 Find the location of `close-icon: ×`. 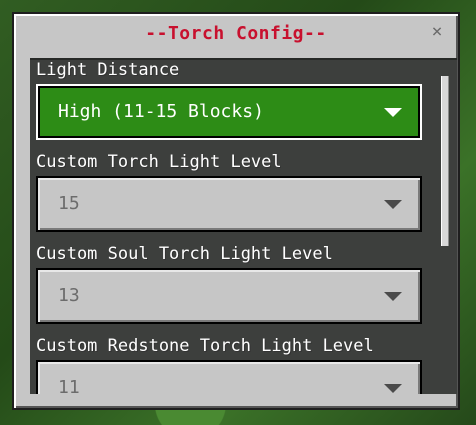

close-icon: × is located at coordinates (437, 32).